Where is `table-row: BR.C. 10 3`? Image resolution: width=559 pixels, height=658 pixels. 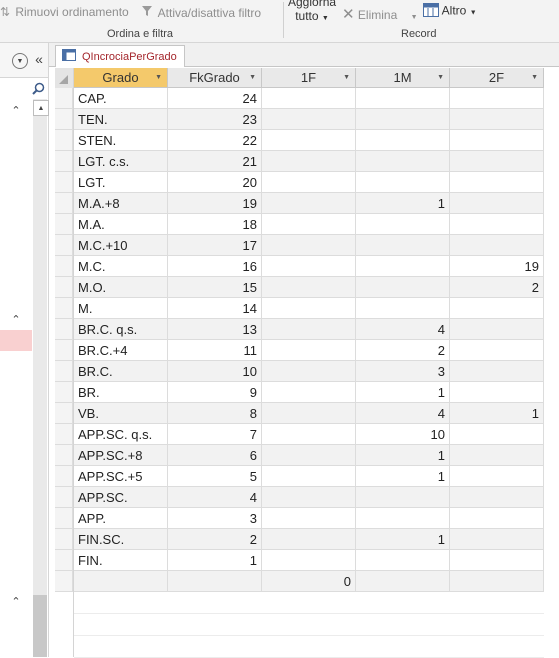 table-row: BR.C. 10 3 is located at coordinates (309, 371).